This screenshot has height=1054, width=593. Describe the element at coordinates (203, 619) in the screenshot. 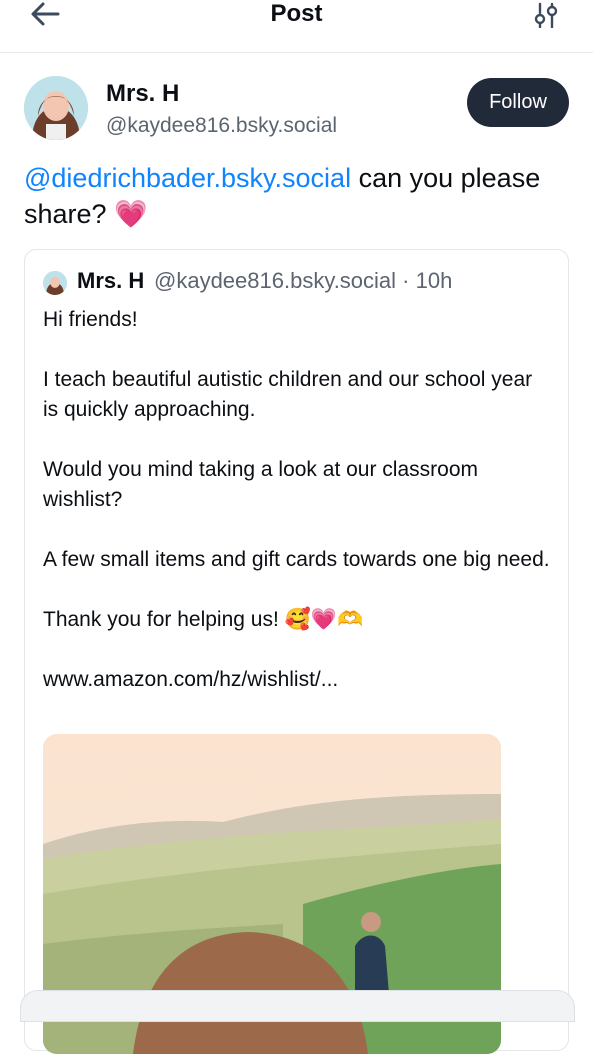

I see `quote-paragraph: Thank you for helping us! 🥰💗🫶` at that location.